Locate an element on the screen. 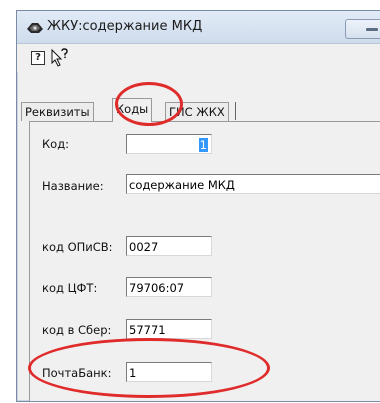 This screenshot has height=403, width=380. pochtabank-input: 1 is located at coordinates (169, 372).